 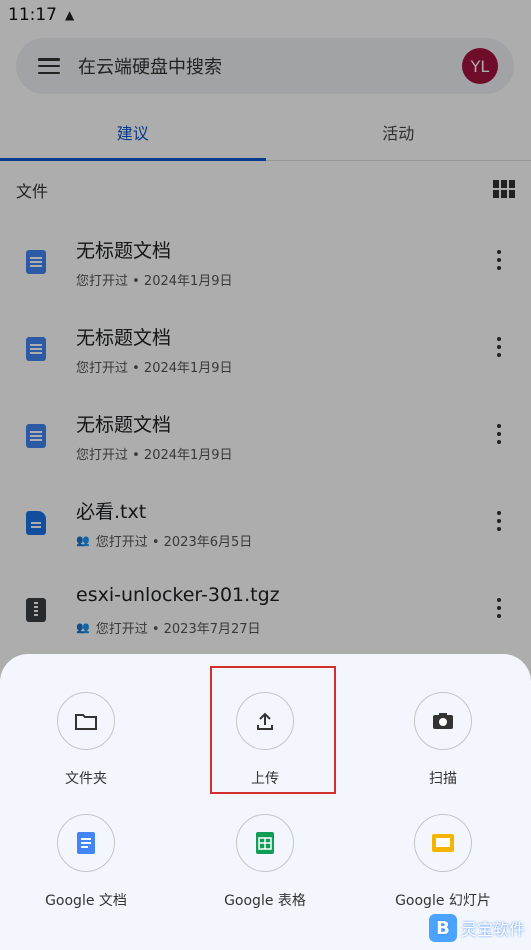 I want to click on upload-highlight-box, so click(x=273, y=730).